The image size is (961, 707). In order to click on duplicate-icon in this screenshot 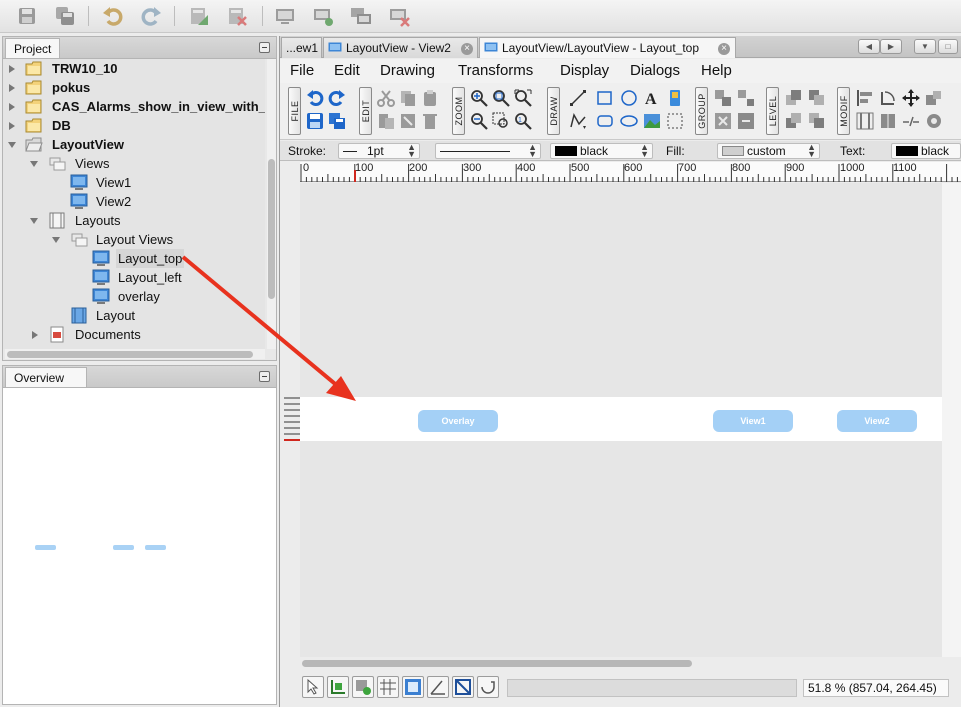, I will do `click(386, 121)`.